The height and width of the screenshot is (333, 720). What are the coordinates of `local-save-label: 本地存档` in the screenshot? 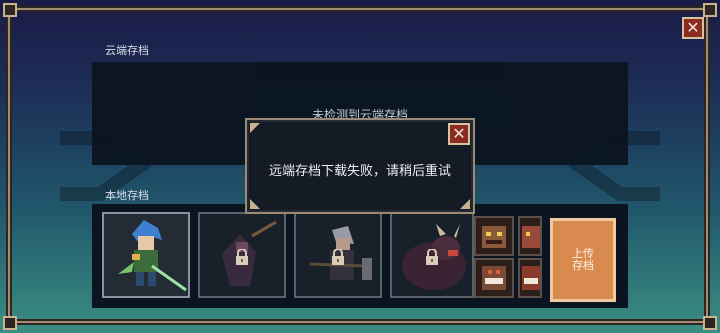 It's located at (127, 195).